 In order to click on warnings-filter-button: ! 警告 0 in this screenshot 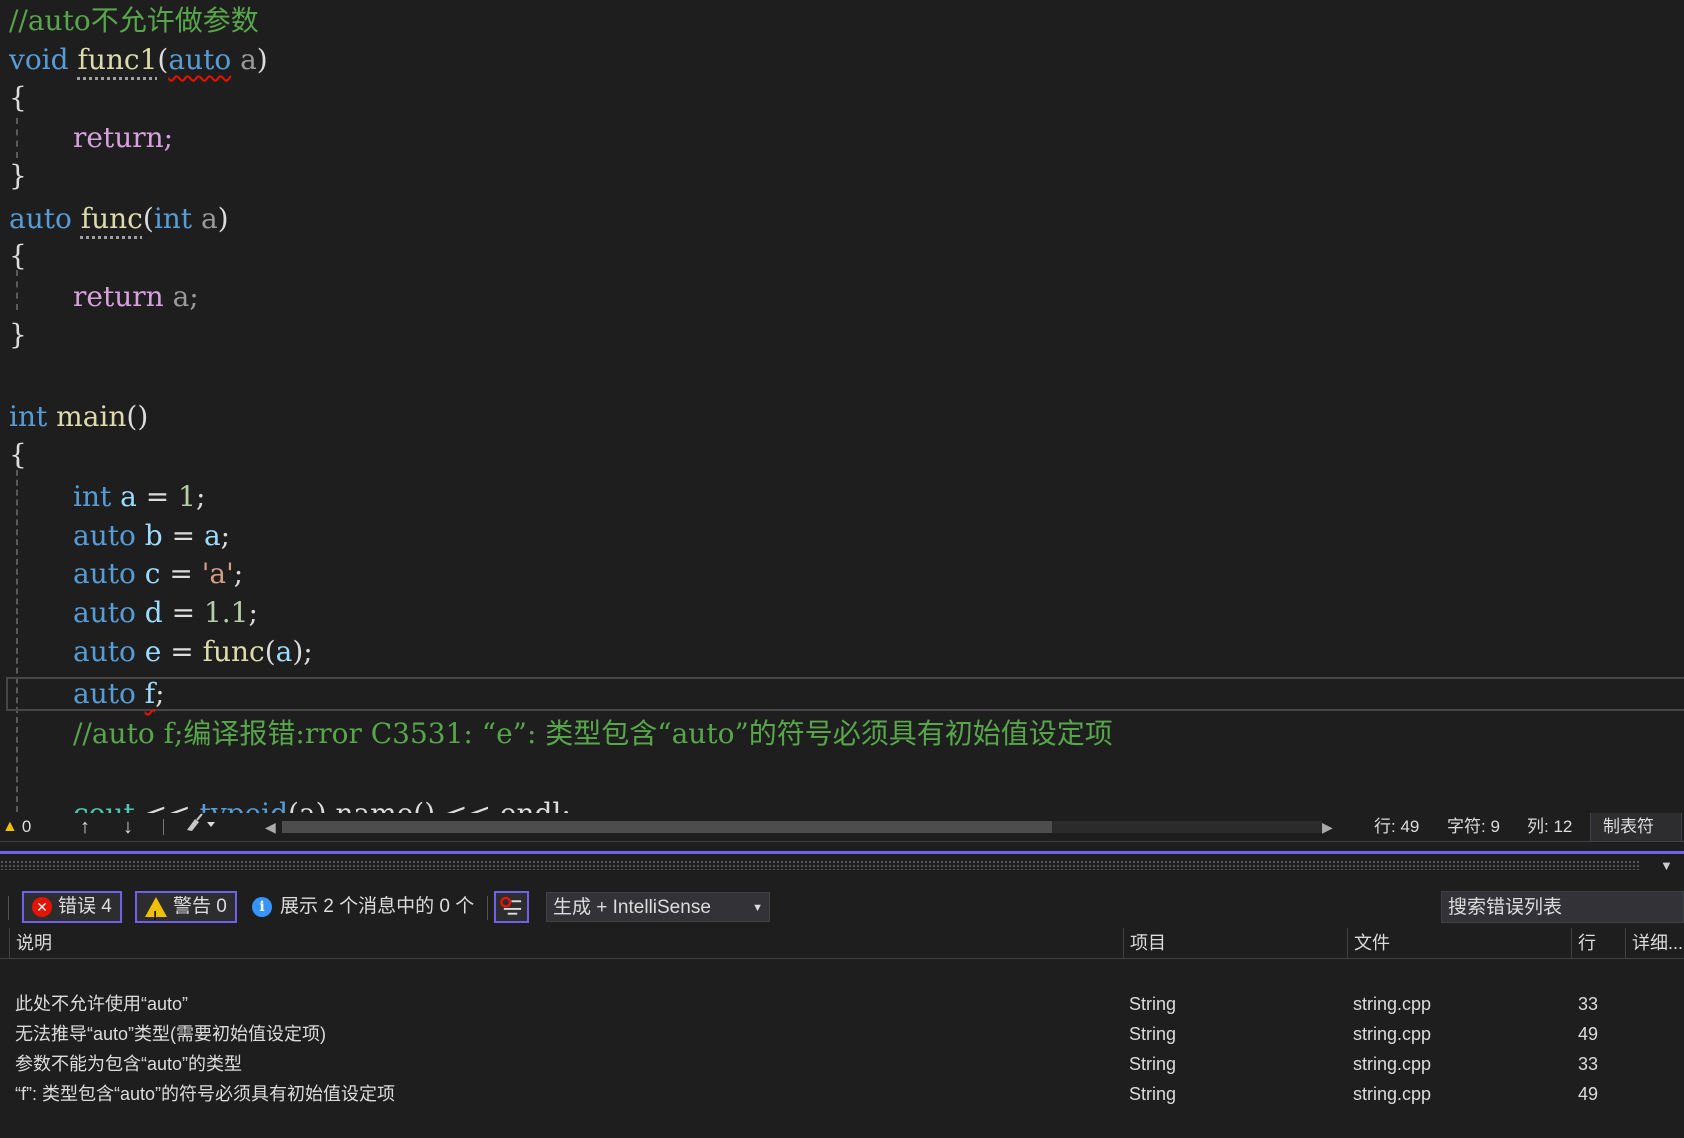, I will do `click(186, 907)`.